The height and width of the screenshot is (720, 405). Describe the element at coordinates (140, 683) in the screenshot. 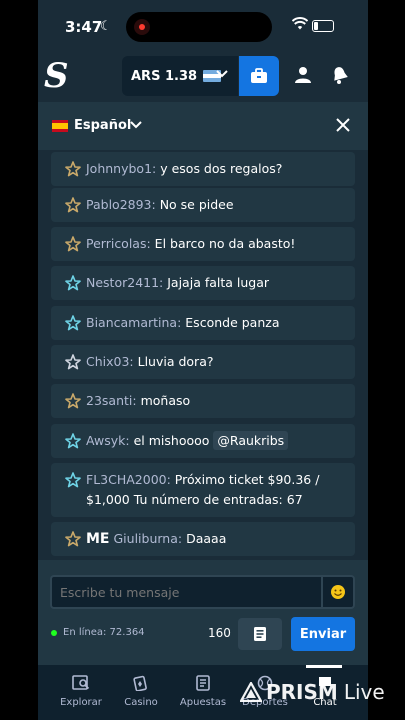

I see `cards-icon` at that location.